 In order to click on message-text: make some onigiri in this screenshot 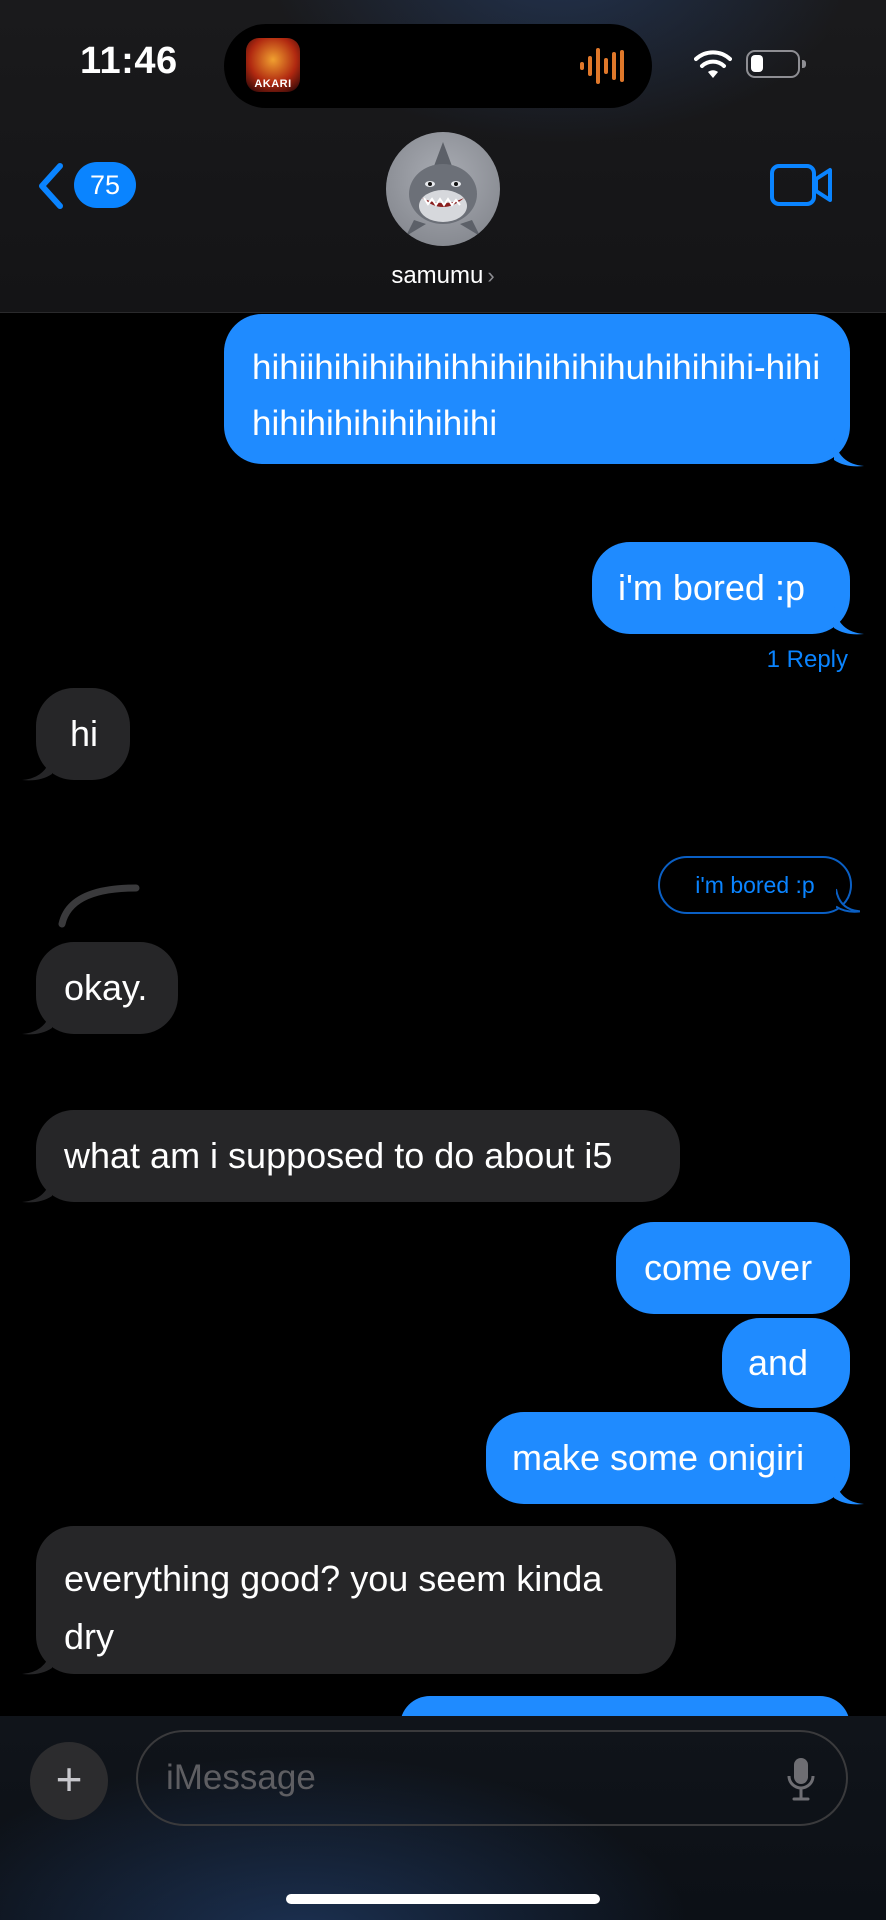, I will do `click(658, 1457)`.